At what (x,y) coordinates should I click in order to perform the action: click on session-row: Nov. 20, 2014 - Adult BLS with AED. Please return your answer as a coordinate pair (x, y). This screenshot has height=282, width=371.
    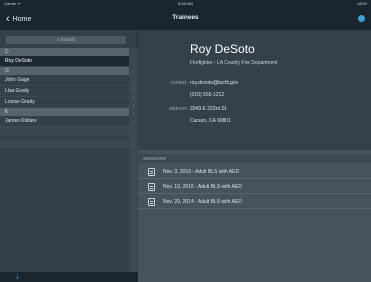
    Looking at the image, I should click on (254, 202).